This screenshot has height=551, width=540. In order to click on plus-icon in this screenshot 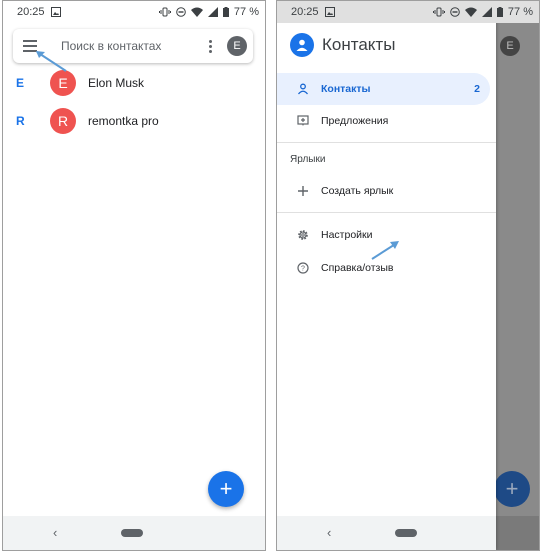, I will do `click(303, 191)`.